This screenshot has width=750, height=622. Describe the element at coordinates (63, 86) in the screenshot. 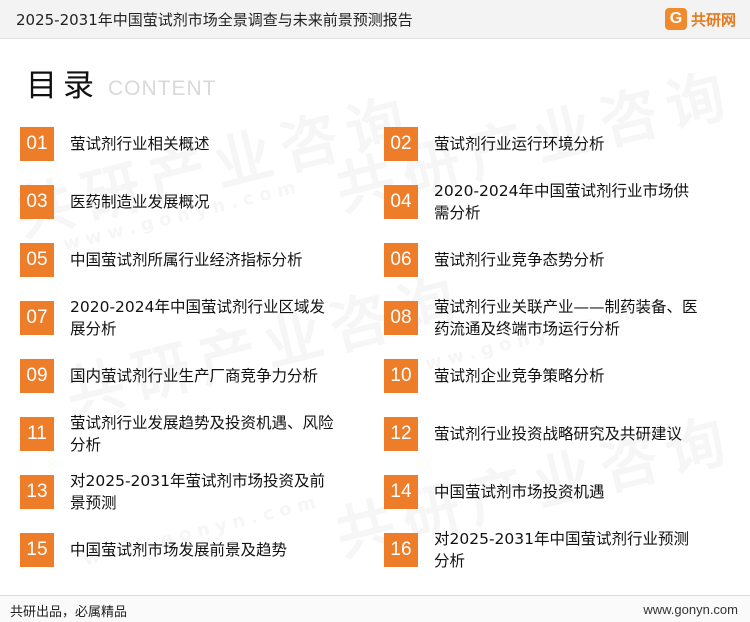

I see `toc-title: 目录` at that location.